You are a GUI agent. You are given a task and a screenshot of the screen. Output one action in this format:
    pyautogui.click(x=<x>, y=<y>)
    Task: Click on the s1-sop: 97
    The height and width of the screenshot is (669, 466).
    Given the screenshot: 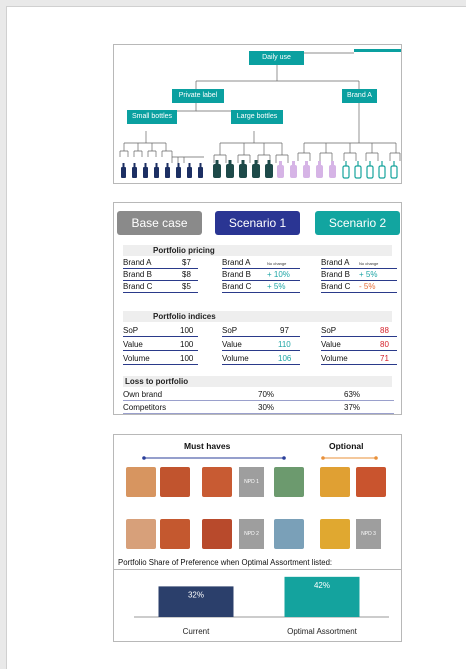 What is the action you would take?
    pyautogui.click(x=284, y=330)
    